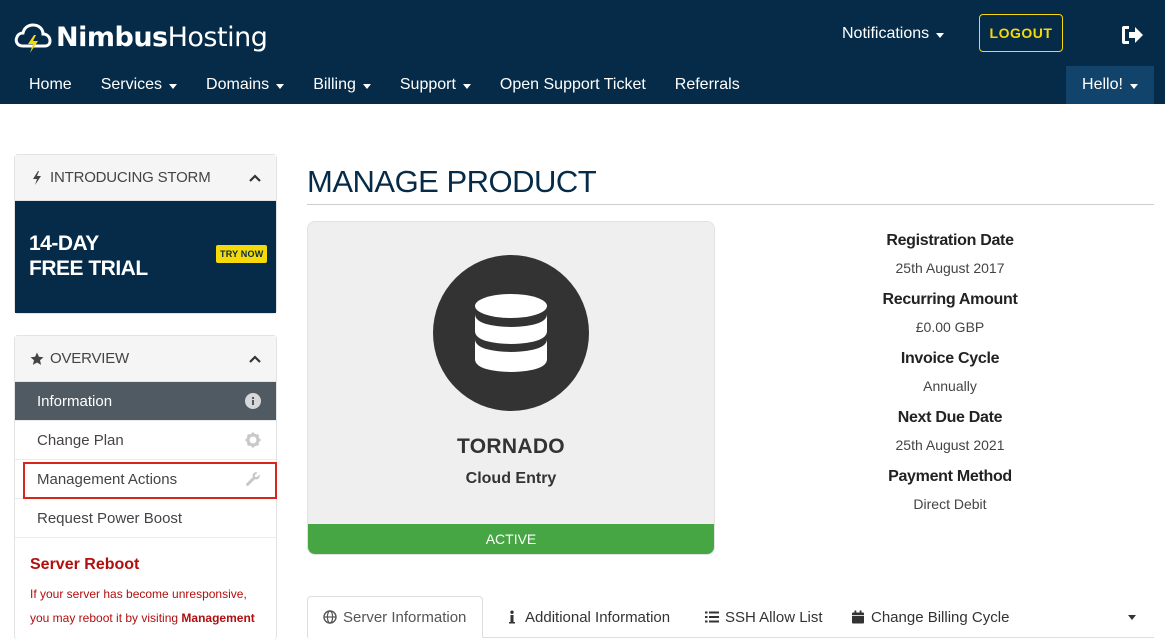  What do you see at coordinates (1132, 617) in the screenshot?
I see `tabs-more-dropdown-icon` at bounding box center [1132, 617].